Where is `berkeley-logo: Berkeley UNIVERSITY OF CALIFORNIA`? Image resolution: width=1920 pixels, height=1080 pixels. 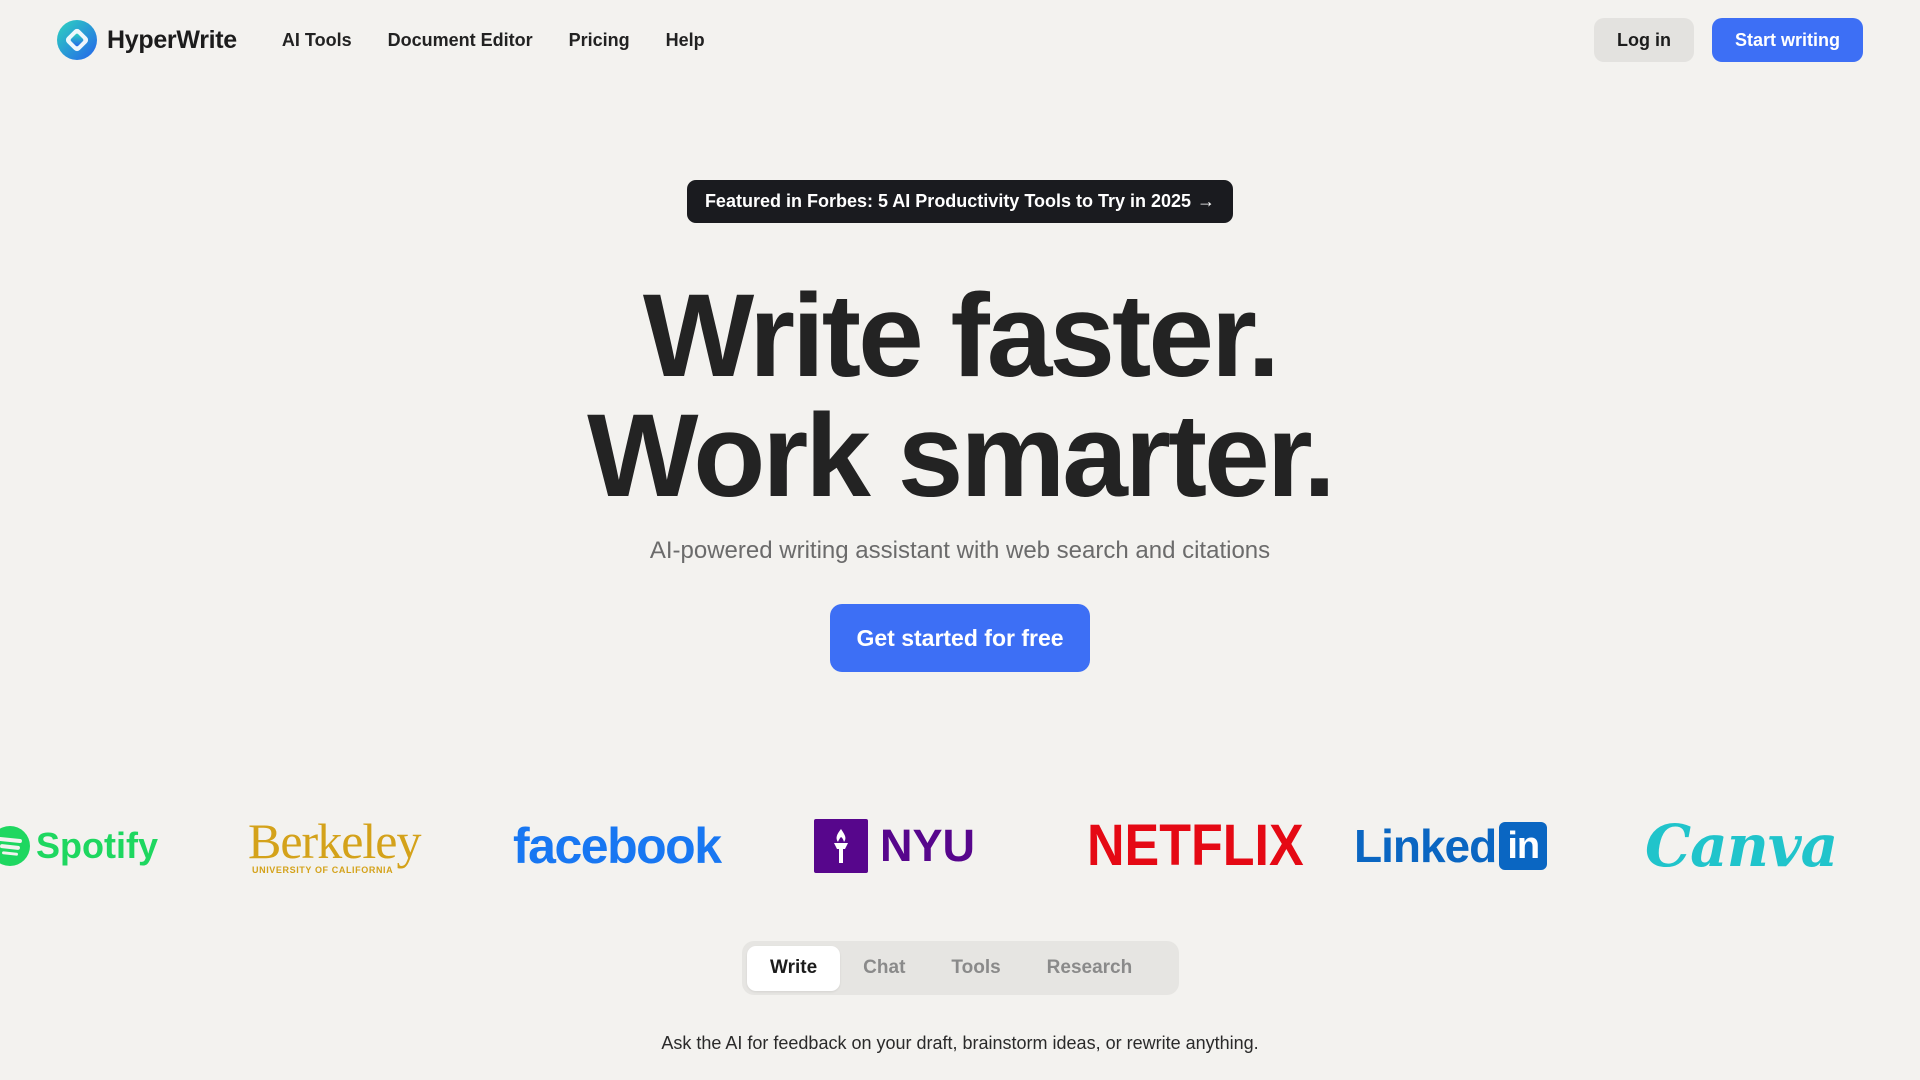 berkeley-logo: Berkeley UNIVERSITY OF CALIFORNIA is located at coordinates (334, 846).